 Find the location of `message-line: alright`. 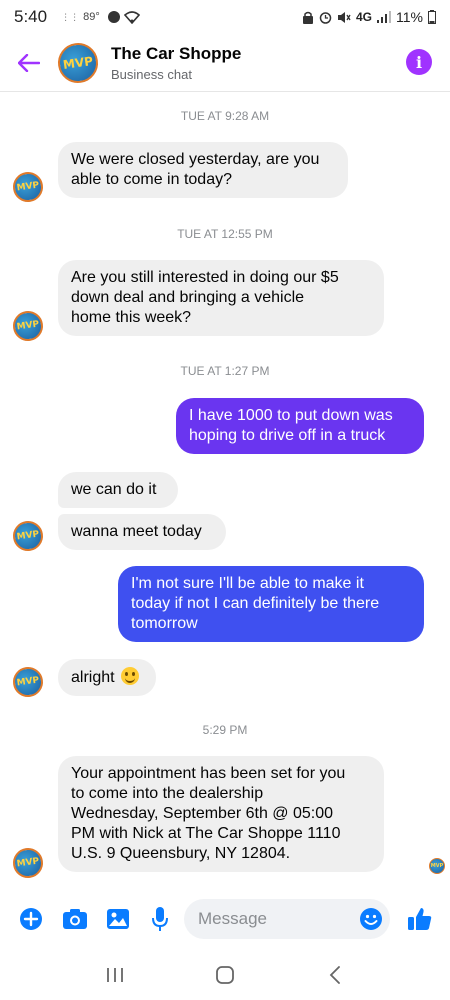

message-line: alright is located at coordinates (93, 677).